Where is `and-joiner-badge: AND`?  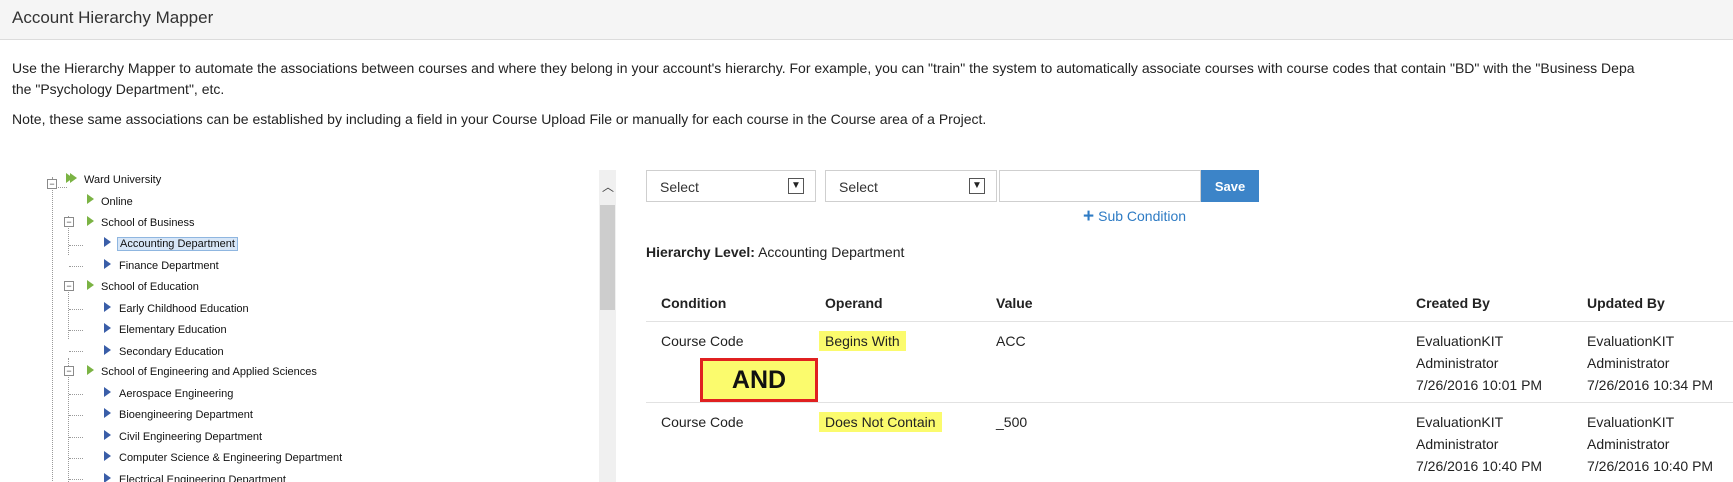
and-joiner-badge: AND is located at coordinates (759, 380).